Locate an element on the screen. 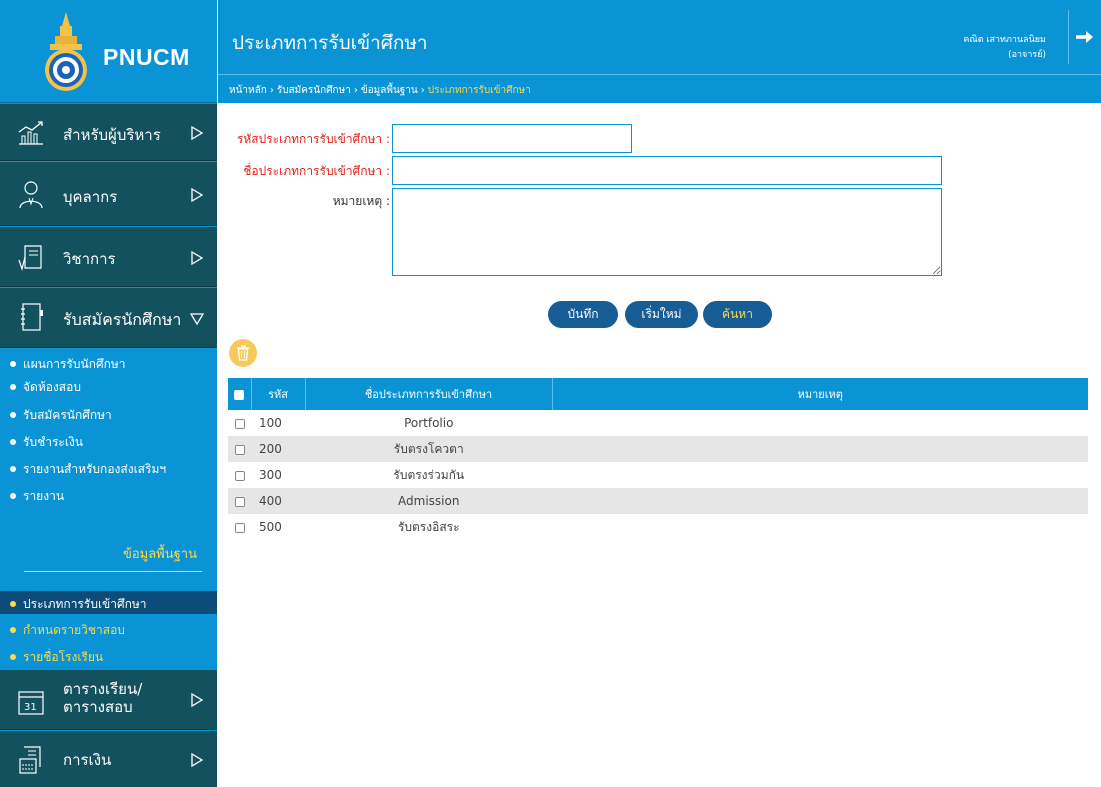 This screenshot has height=787, width=1101. svg-text: 31 is located at coordinates (30, 707).